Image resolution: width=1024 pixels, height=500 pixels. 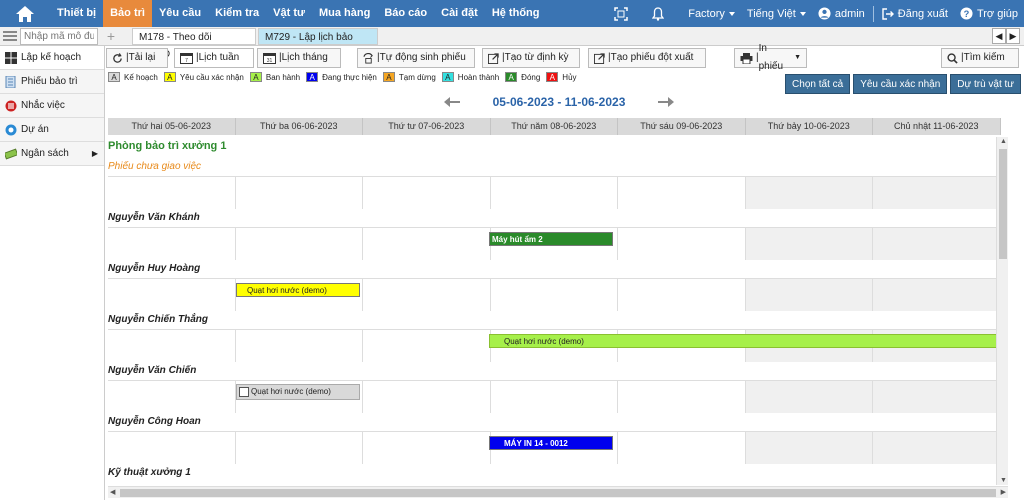 What do you see at coordinates (344, 13) in the screenshot?
I see `menu-mua-hang: Mua hàng` at bounding box center [344, 13].